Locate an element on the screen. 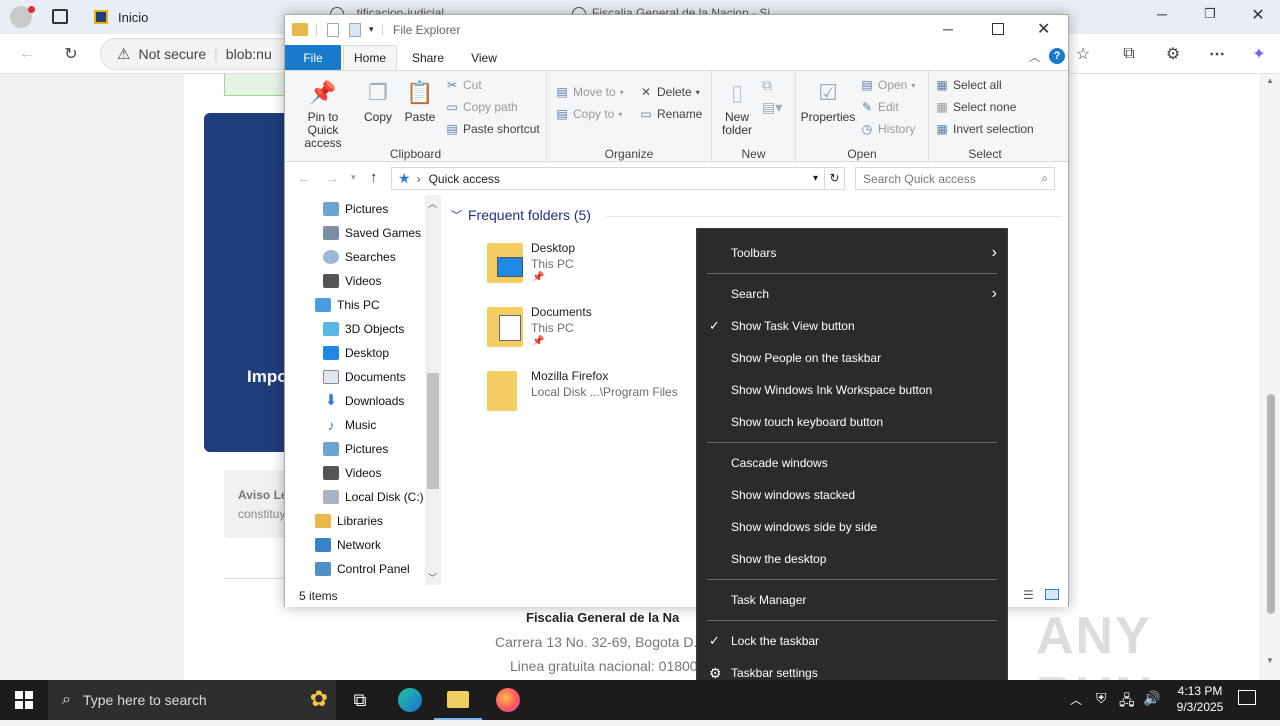 Image resolution: width=1280 pixels, height=726 pixels. system-clock: 4:13 PM 9/3/2025 is located at coordinates (1200, 699).